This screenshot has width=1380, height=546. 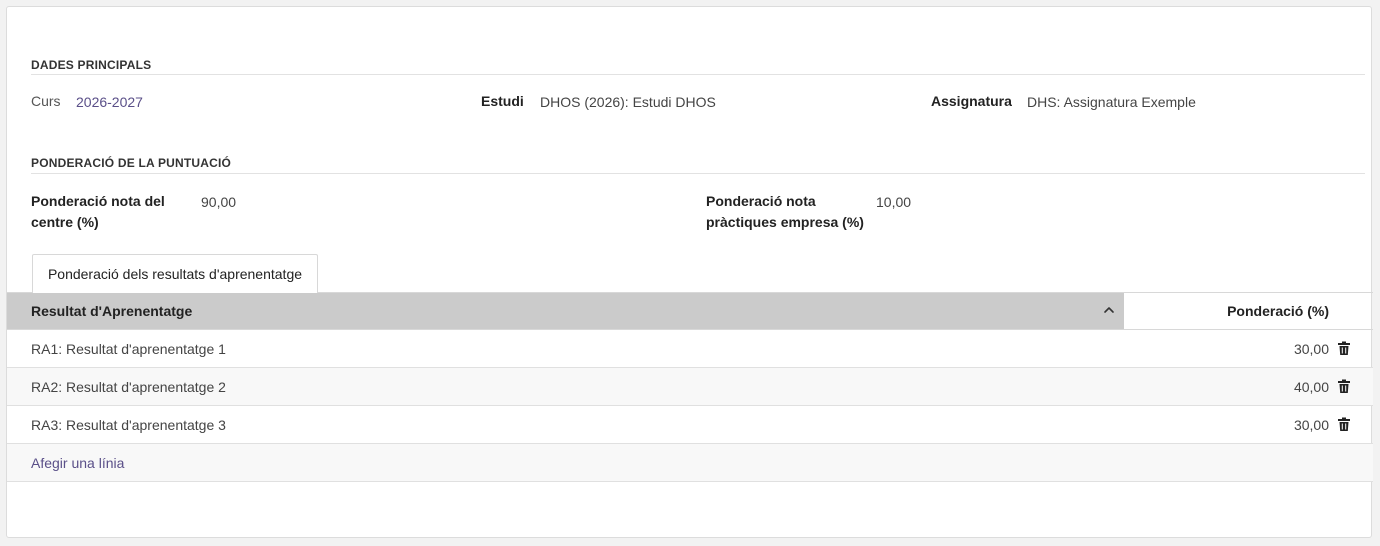 I want to click on assignatura-label: Assignatura, so click(x=971, y=101).